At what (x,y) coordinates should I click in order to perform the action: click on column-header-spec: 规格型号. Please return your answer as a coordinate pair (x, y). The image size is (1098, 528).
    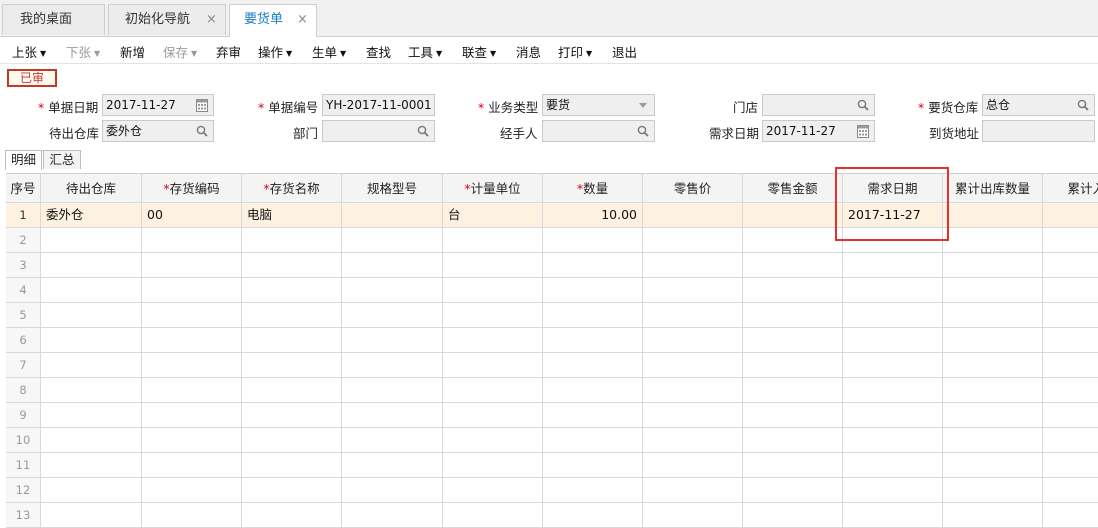
    Looking at the image, I should click on (392, 188).